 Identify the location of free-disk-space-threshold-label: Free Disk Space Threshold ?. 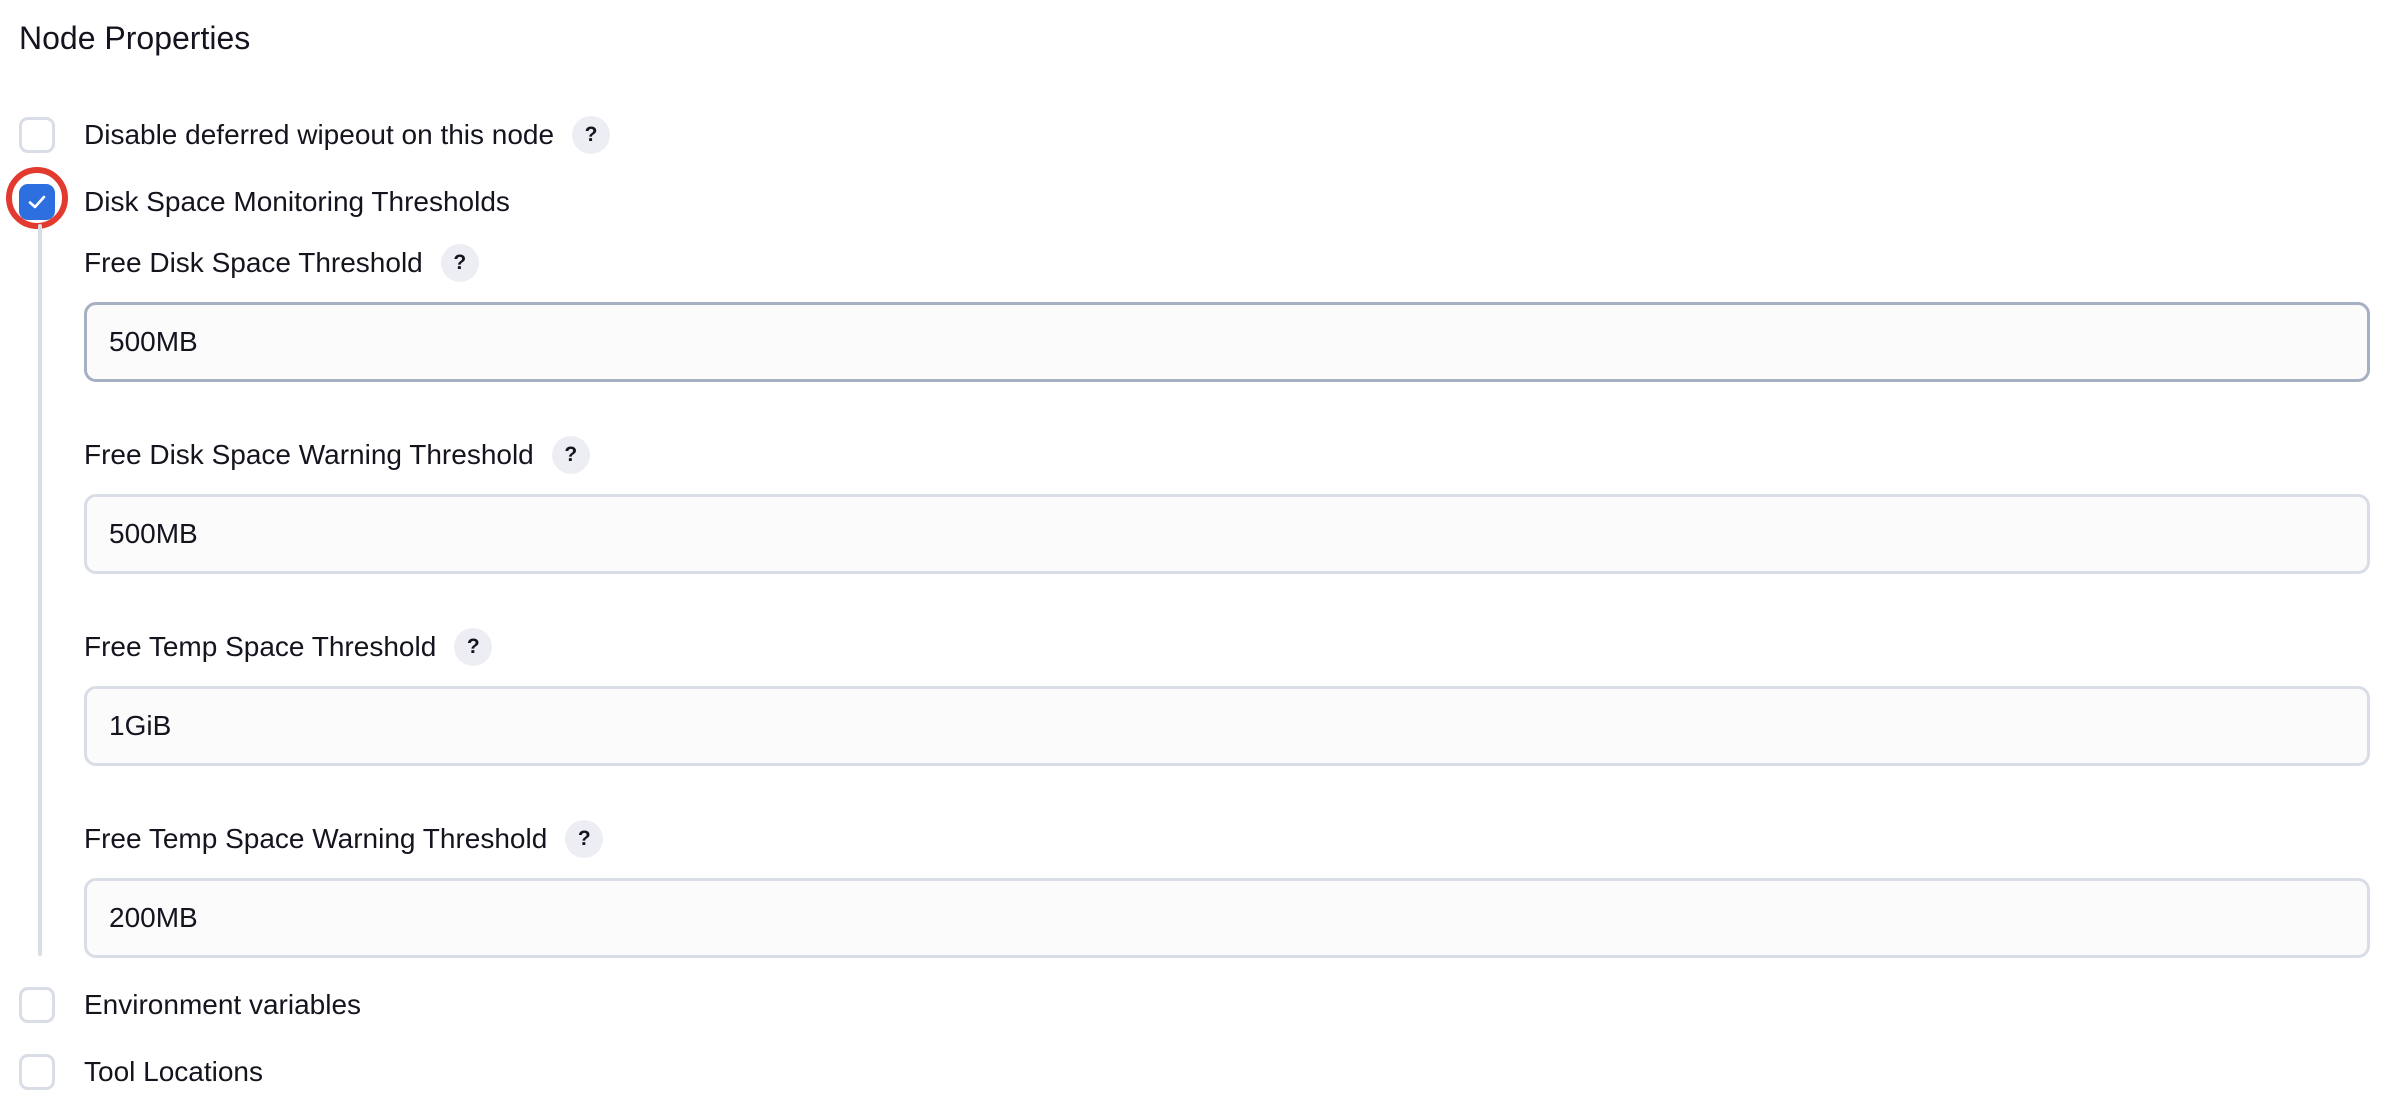
(281, 263).